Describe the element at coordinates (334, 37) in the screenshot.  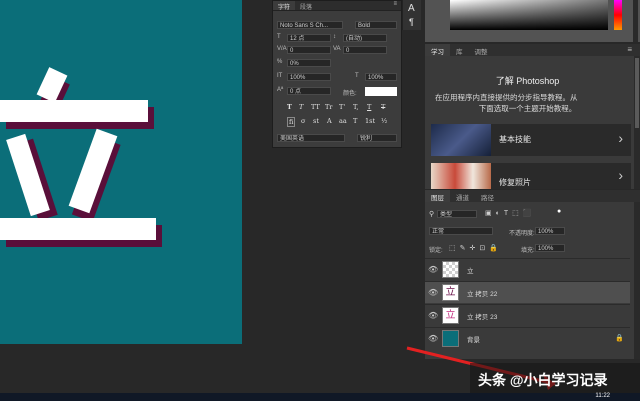
I see `leading-icon: ↕` at that location.